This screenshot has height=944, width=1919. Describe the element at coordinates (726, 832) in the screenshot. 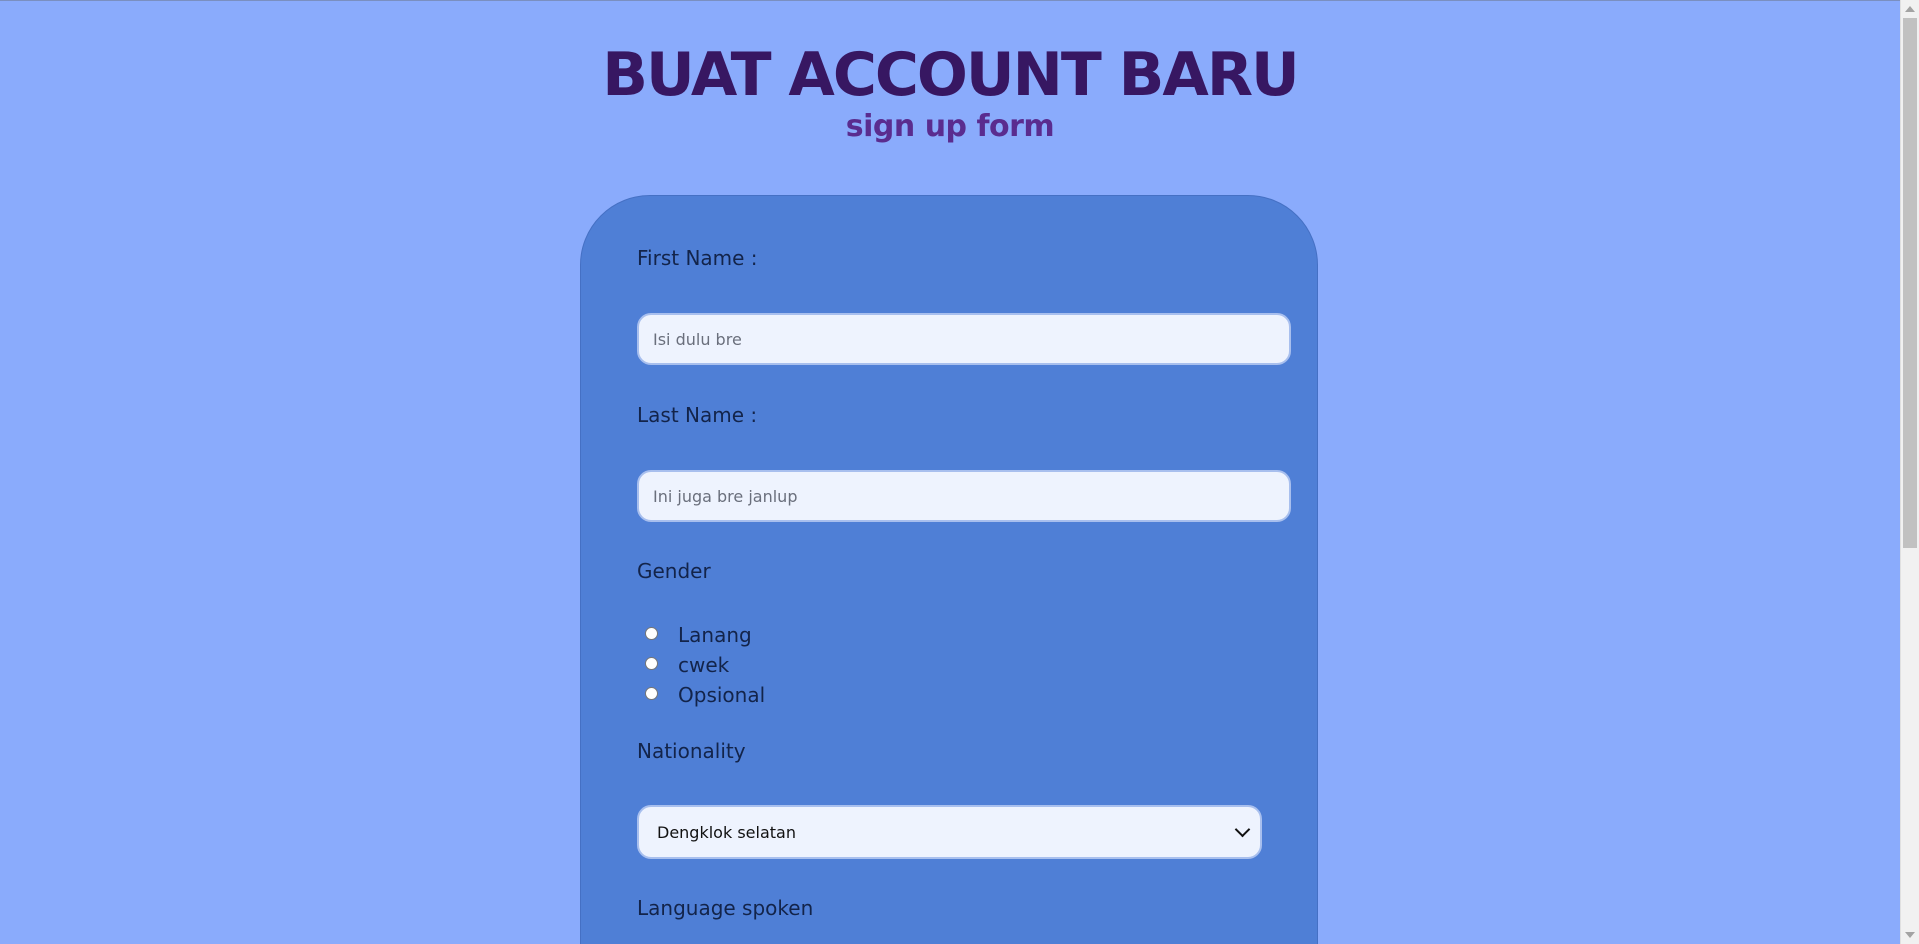

I see `nationality-selected-value: Dengklok selatan` at that location.